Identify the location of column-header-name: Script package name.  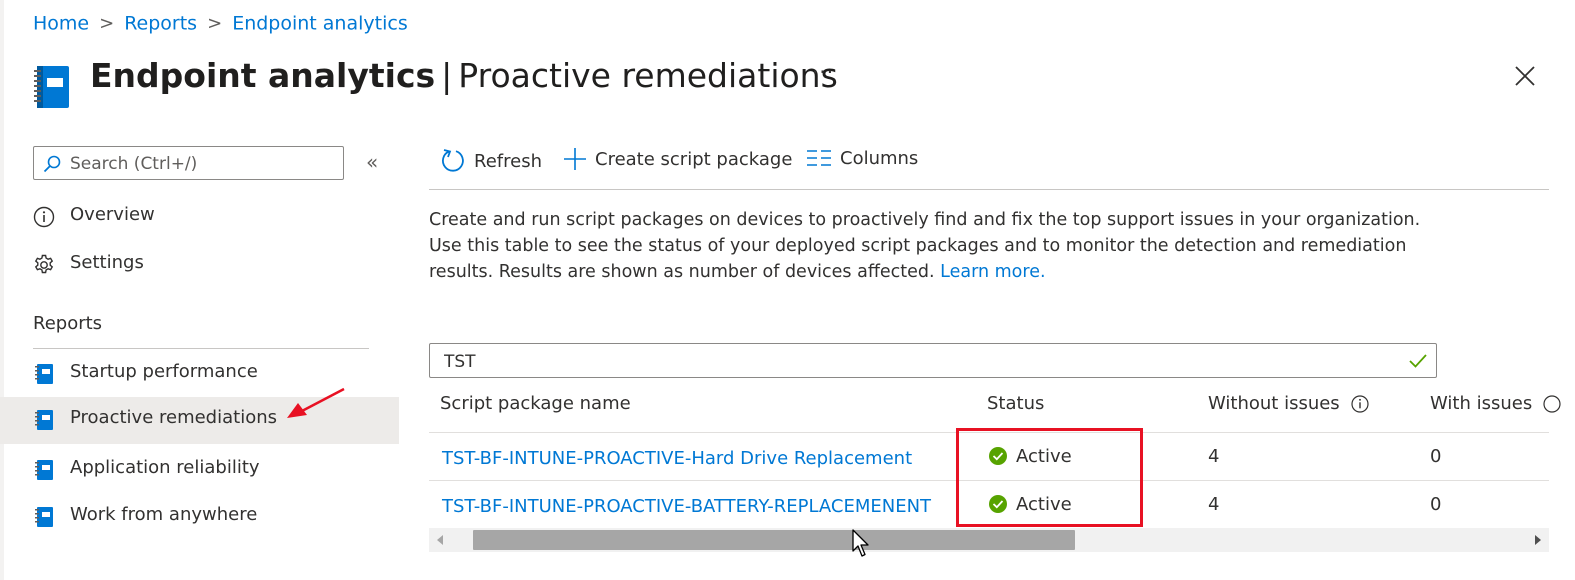
(535, 403).